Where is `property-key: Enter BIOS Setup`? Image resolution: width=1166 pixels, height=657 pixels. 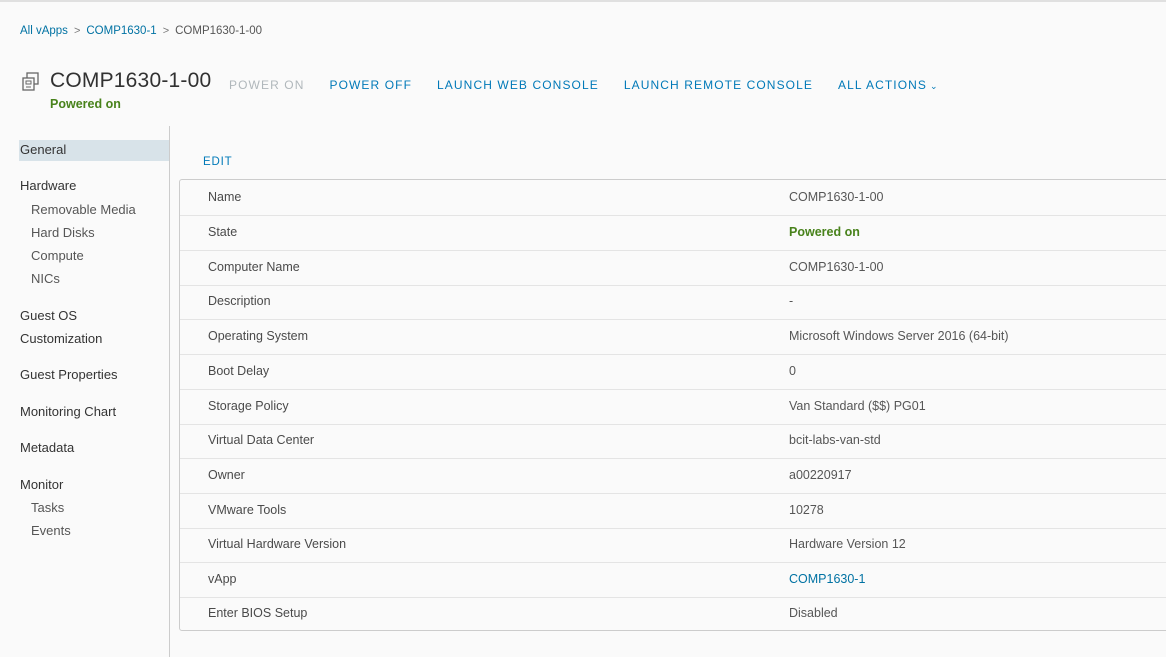 property-key: Enter BIOS Setup is located at coordinates (258, 613).